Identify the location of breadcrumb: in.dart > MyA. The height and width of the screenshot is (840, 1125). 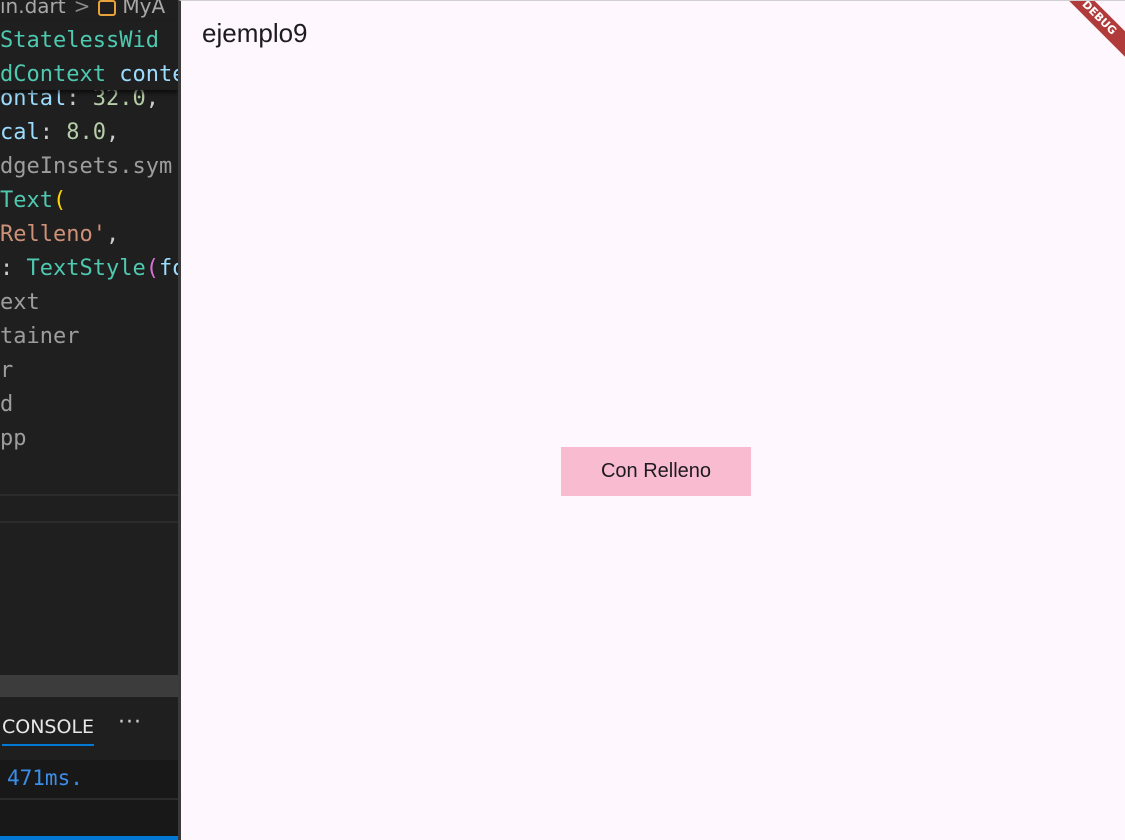
(82, 9).